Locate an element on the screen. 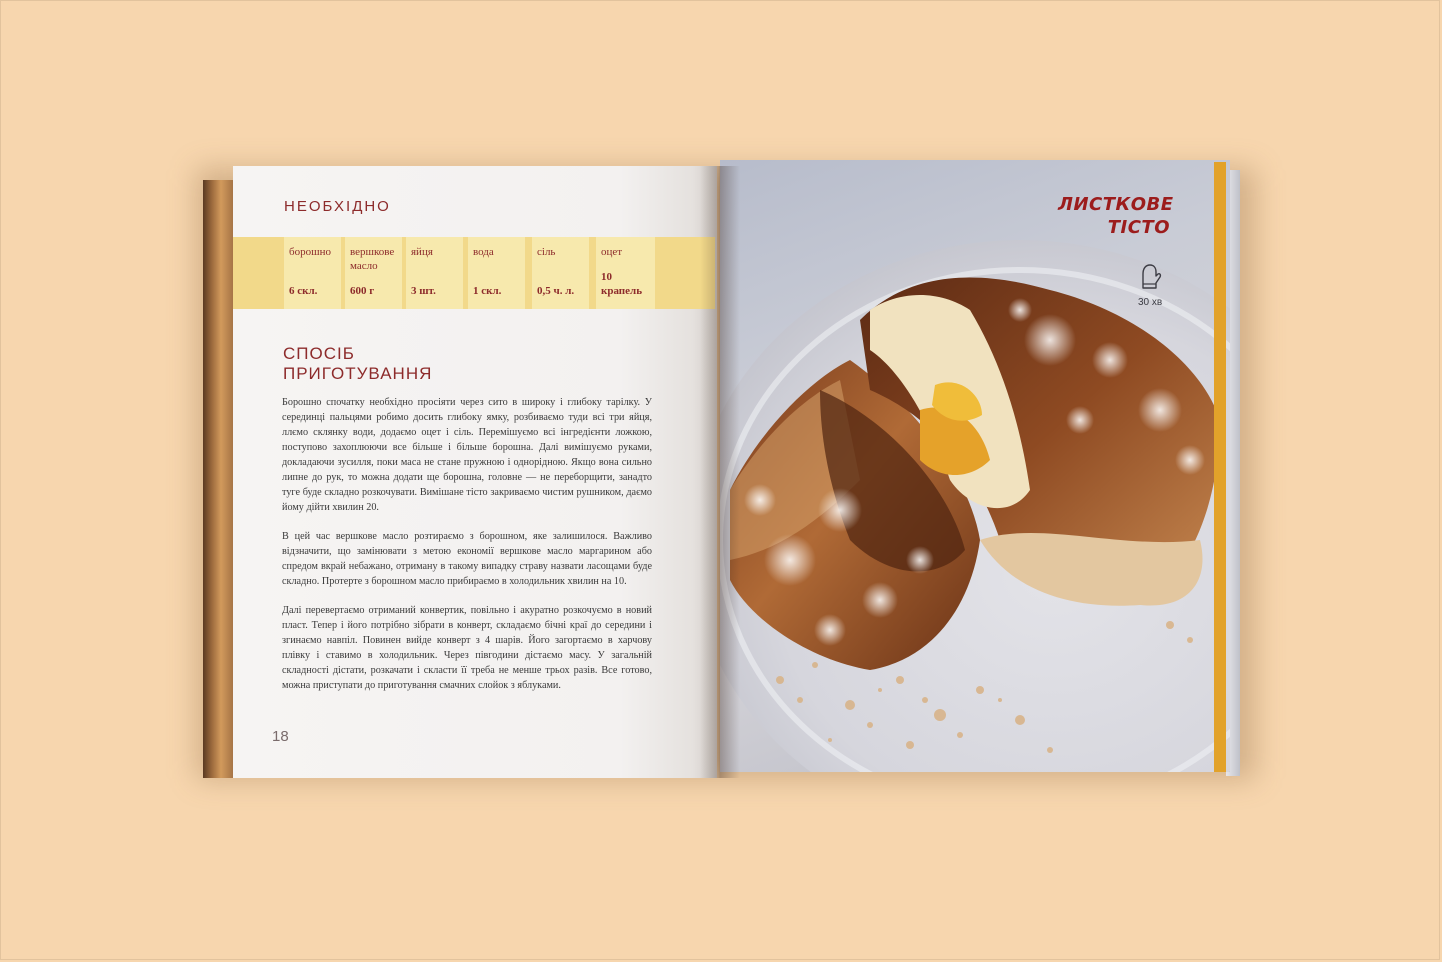 The width and height of the screenshot is (1442, 962). ingredient-name: сіль is located at coordinates (546, 252).